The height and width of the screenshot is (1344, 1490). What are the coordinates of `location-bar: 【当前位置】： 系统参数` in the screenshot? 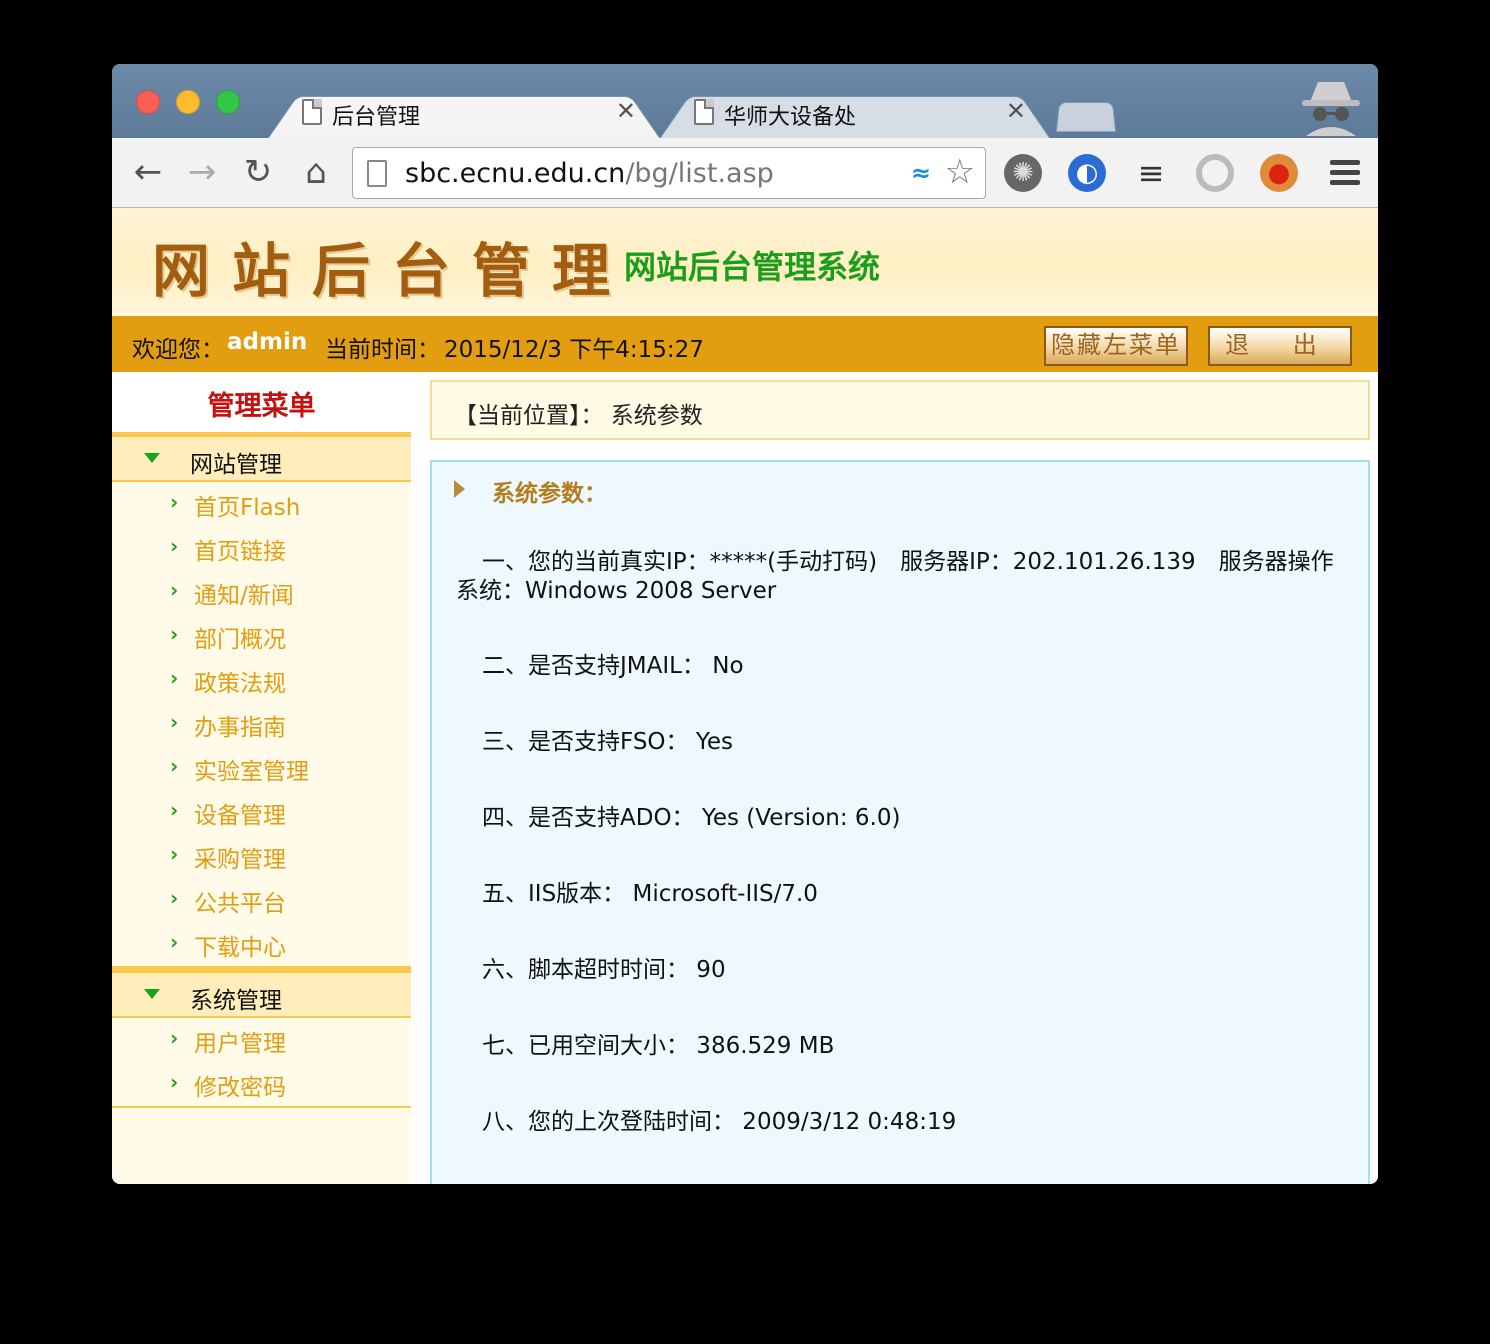 It's located at (900, 410).